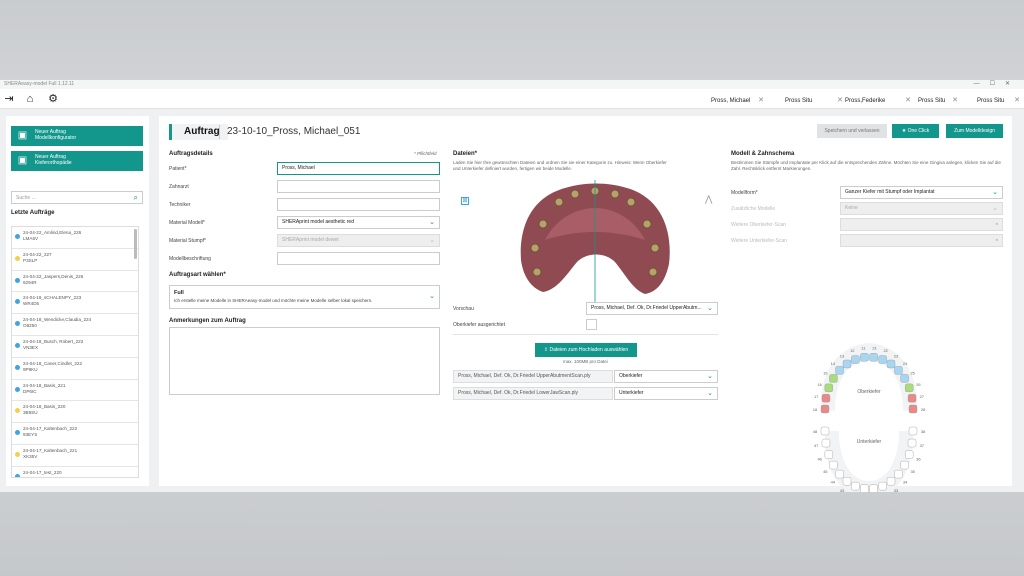 This screenshot has width=1024, height=576. I want to click on list-item: 24-04-18_Caner,Cindlet_222 9P9KU, so click(75, 369).